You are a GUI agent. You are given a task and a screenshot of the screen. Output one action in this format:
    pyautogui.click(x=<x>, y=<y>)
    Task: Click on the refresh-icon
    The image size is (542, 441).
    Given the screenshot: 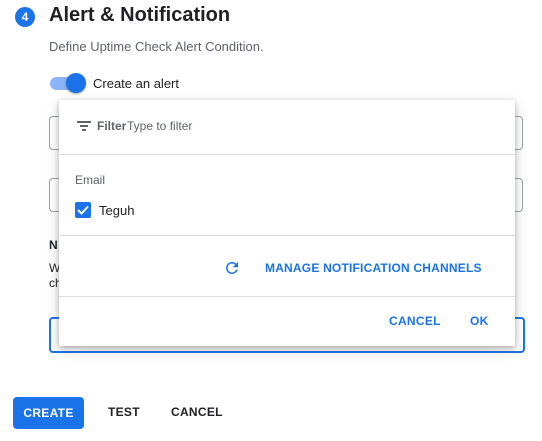 What is the action you would take?
    pyautogui.click(x=231, y=268)
    